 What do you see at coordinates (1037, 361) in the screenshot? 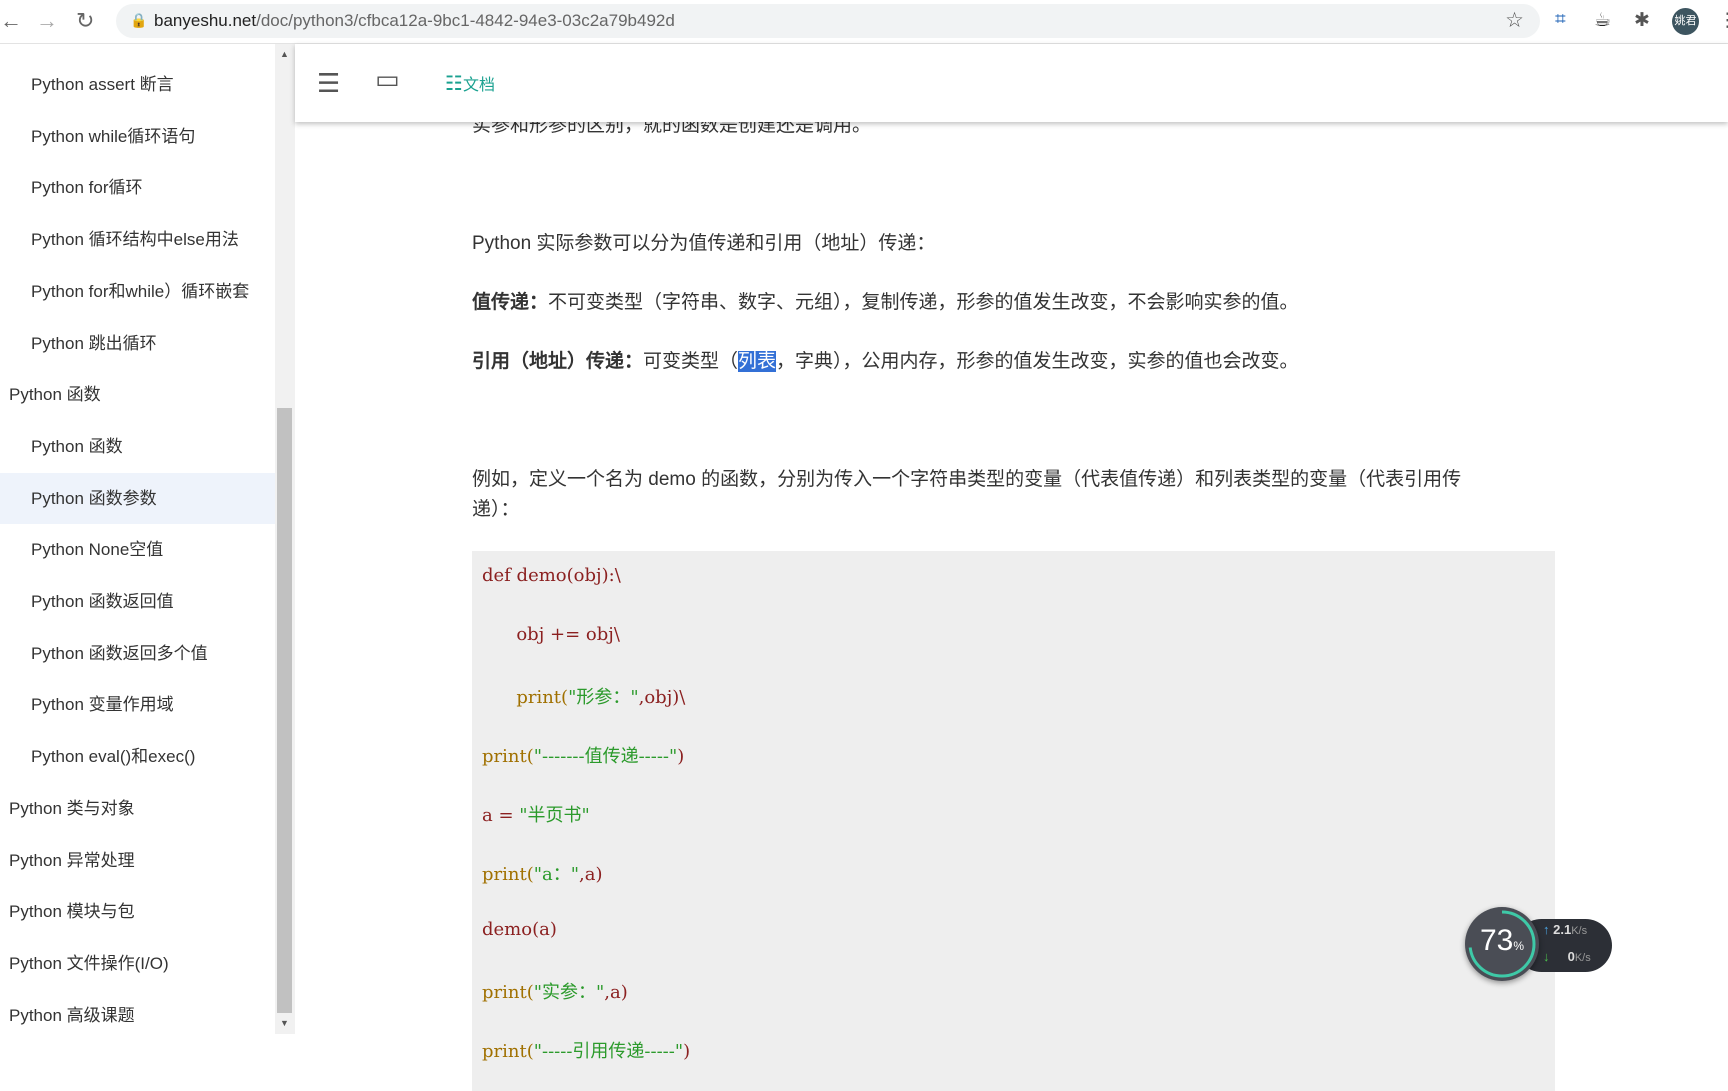
I see `ref-post: ，字典），公用内存，形参的值发生改变，实参的值也会改变。` at bounding box center [1037, 361].